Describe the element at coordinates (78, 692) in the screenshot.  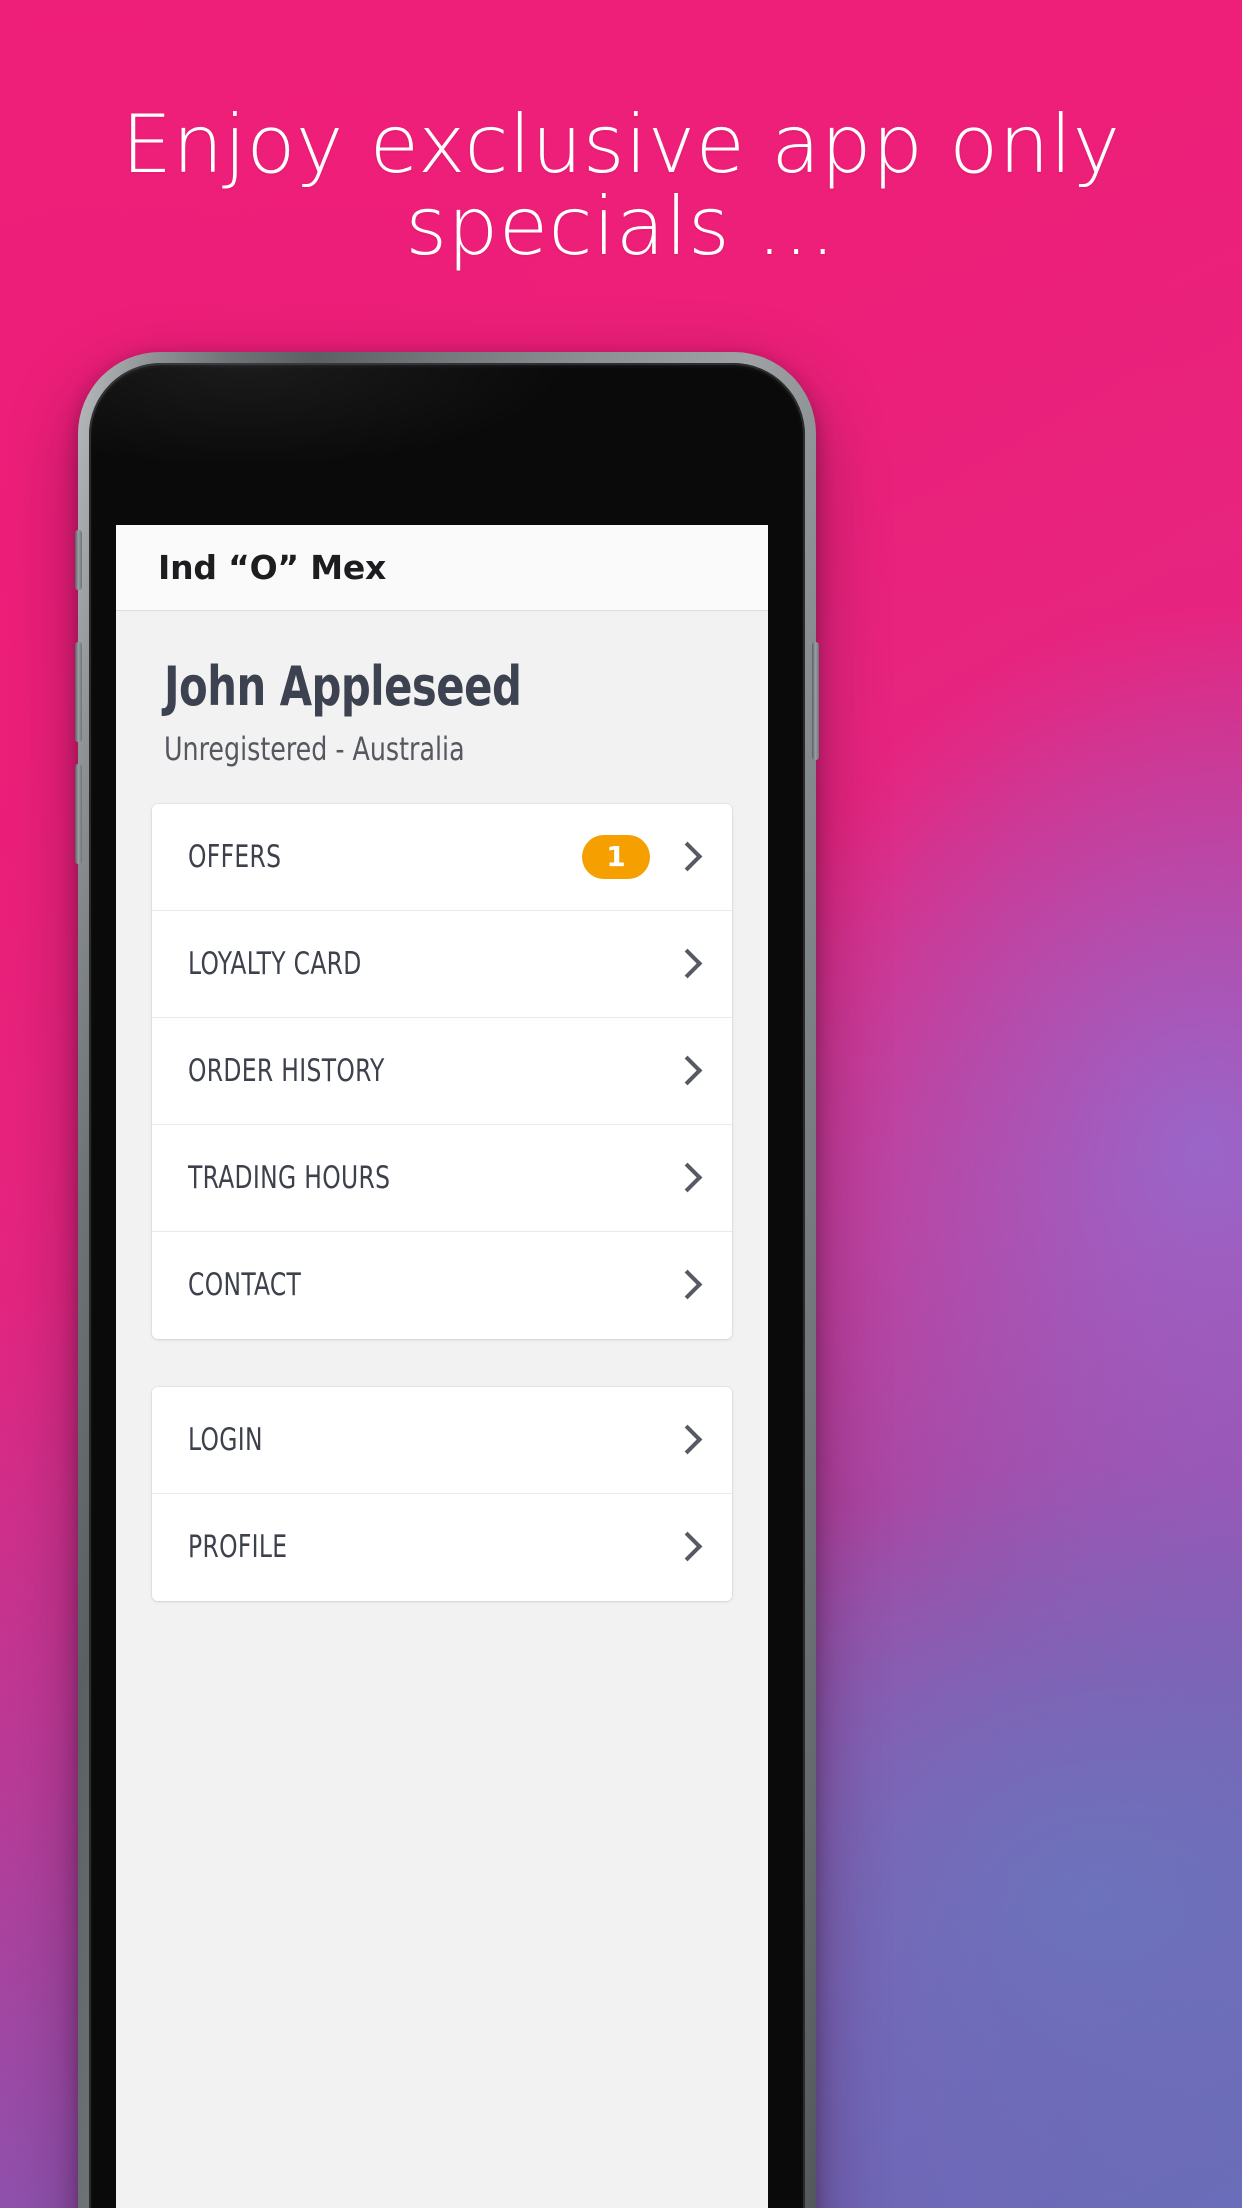
I see `volume-up-button` at that location.